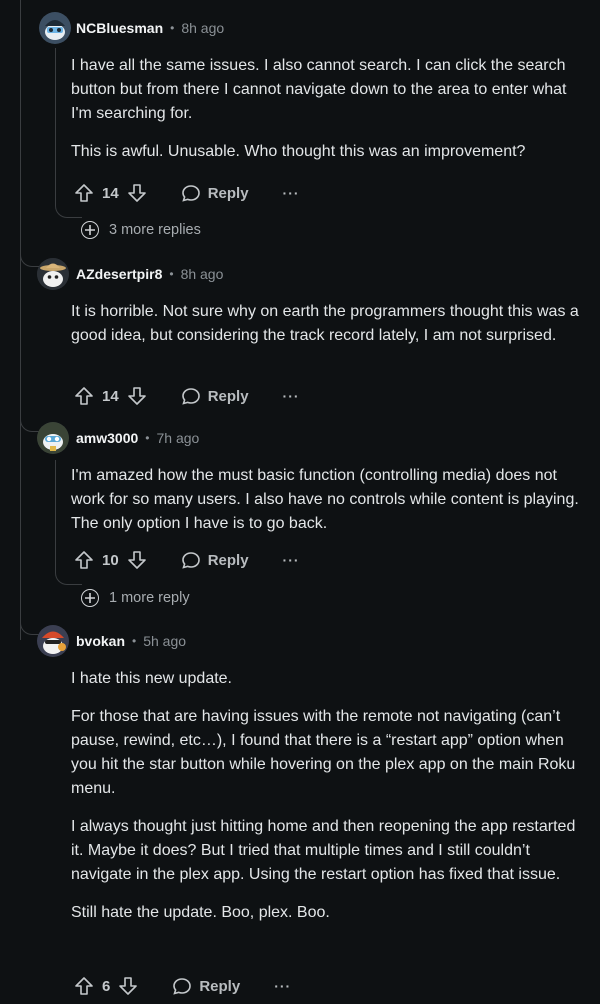 Image resolution: width=600 pixels, height=1004 pixels. What do you see at coordinates (155, 230) in the screenshot?
I see `more-replies-label: 3 more replies` at bounding box center [155, 230].